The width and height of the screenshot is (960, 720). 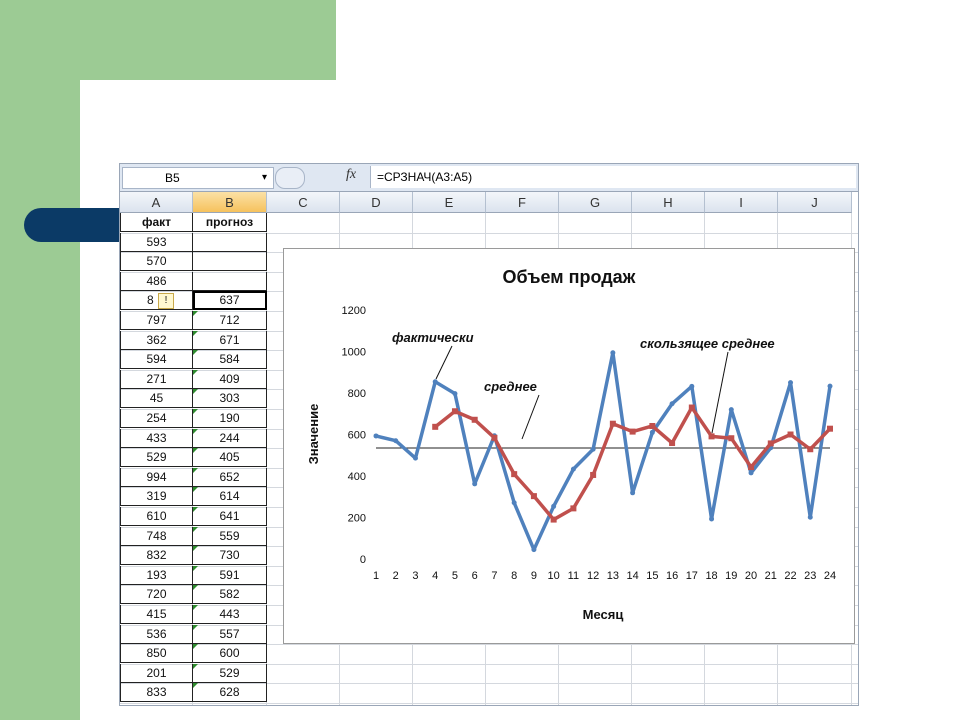 What do you see at coordinates (156, 438) in the screenshot?
I see `cell-fact: 433` at bounding box center [156, 438].